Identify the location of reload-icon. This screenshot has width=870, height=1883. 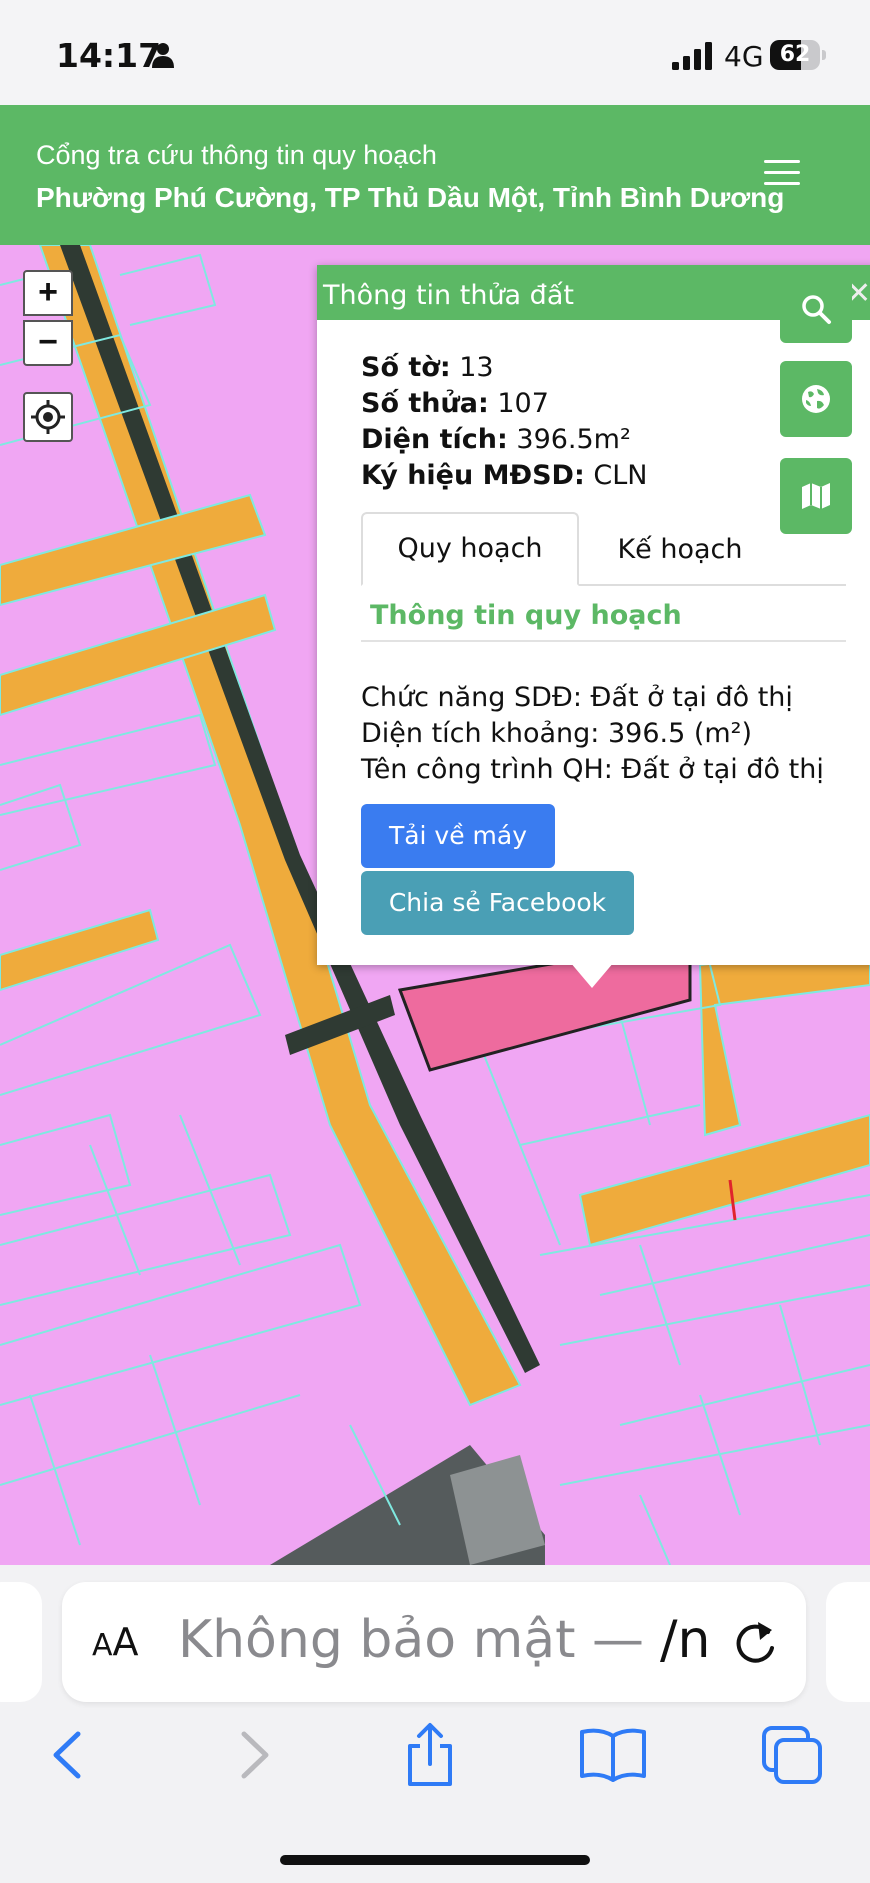
(755, 1643).